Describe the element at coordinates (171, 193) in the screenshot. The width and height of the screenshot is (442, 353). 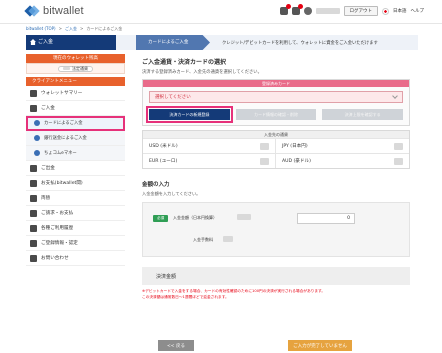
I see `section-amount-description: 入金金額を入力してください。` at that location.